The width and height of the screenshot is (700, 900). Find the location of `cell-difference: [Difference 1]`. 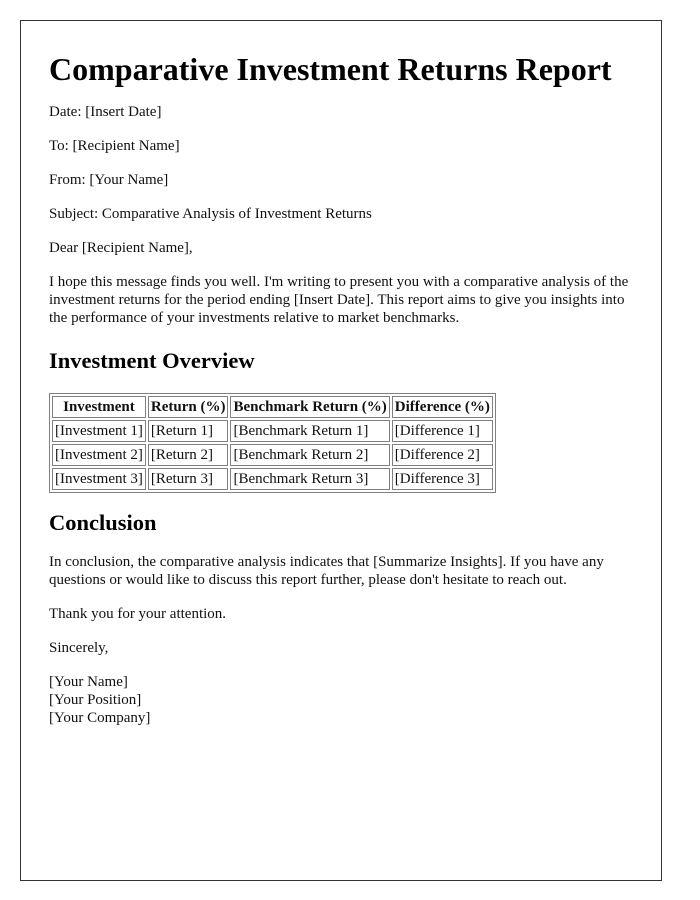

cell-difference: [Difference 1] is located at coordinates (442, 431).